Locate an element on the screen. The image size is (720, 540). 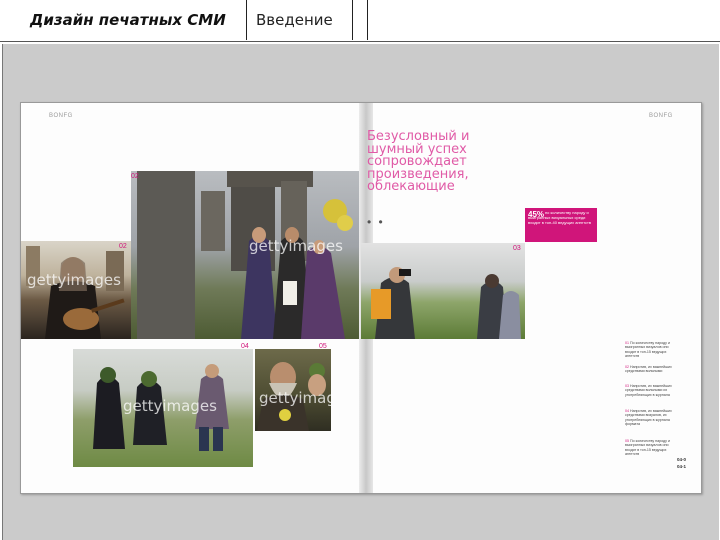
photo-guitar-player-art is located at coordinates (75, 292).